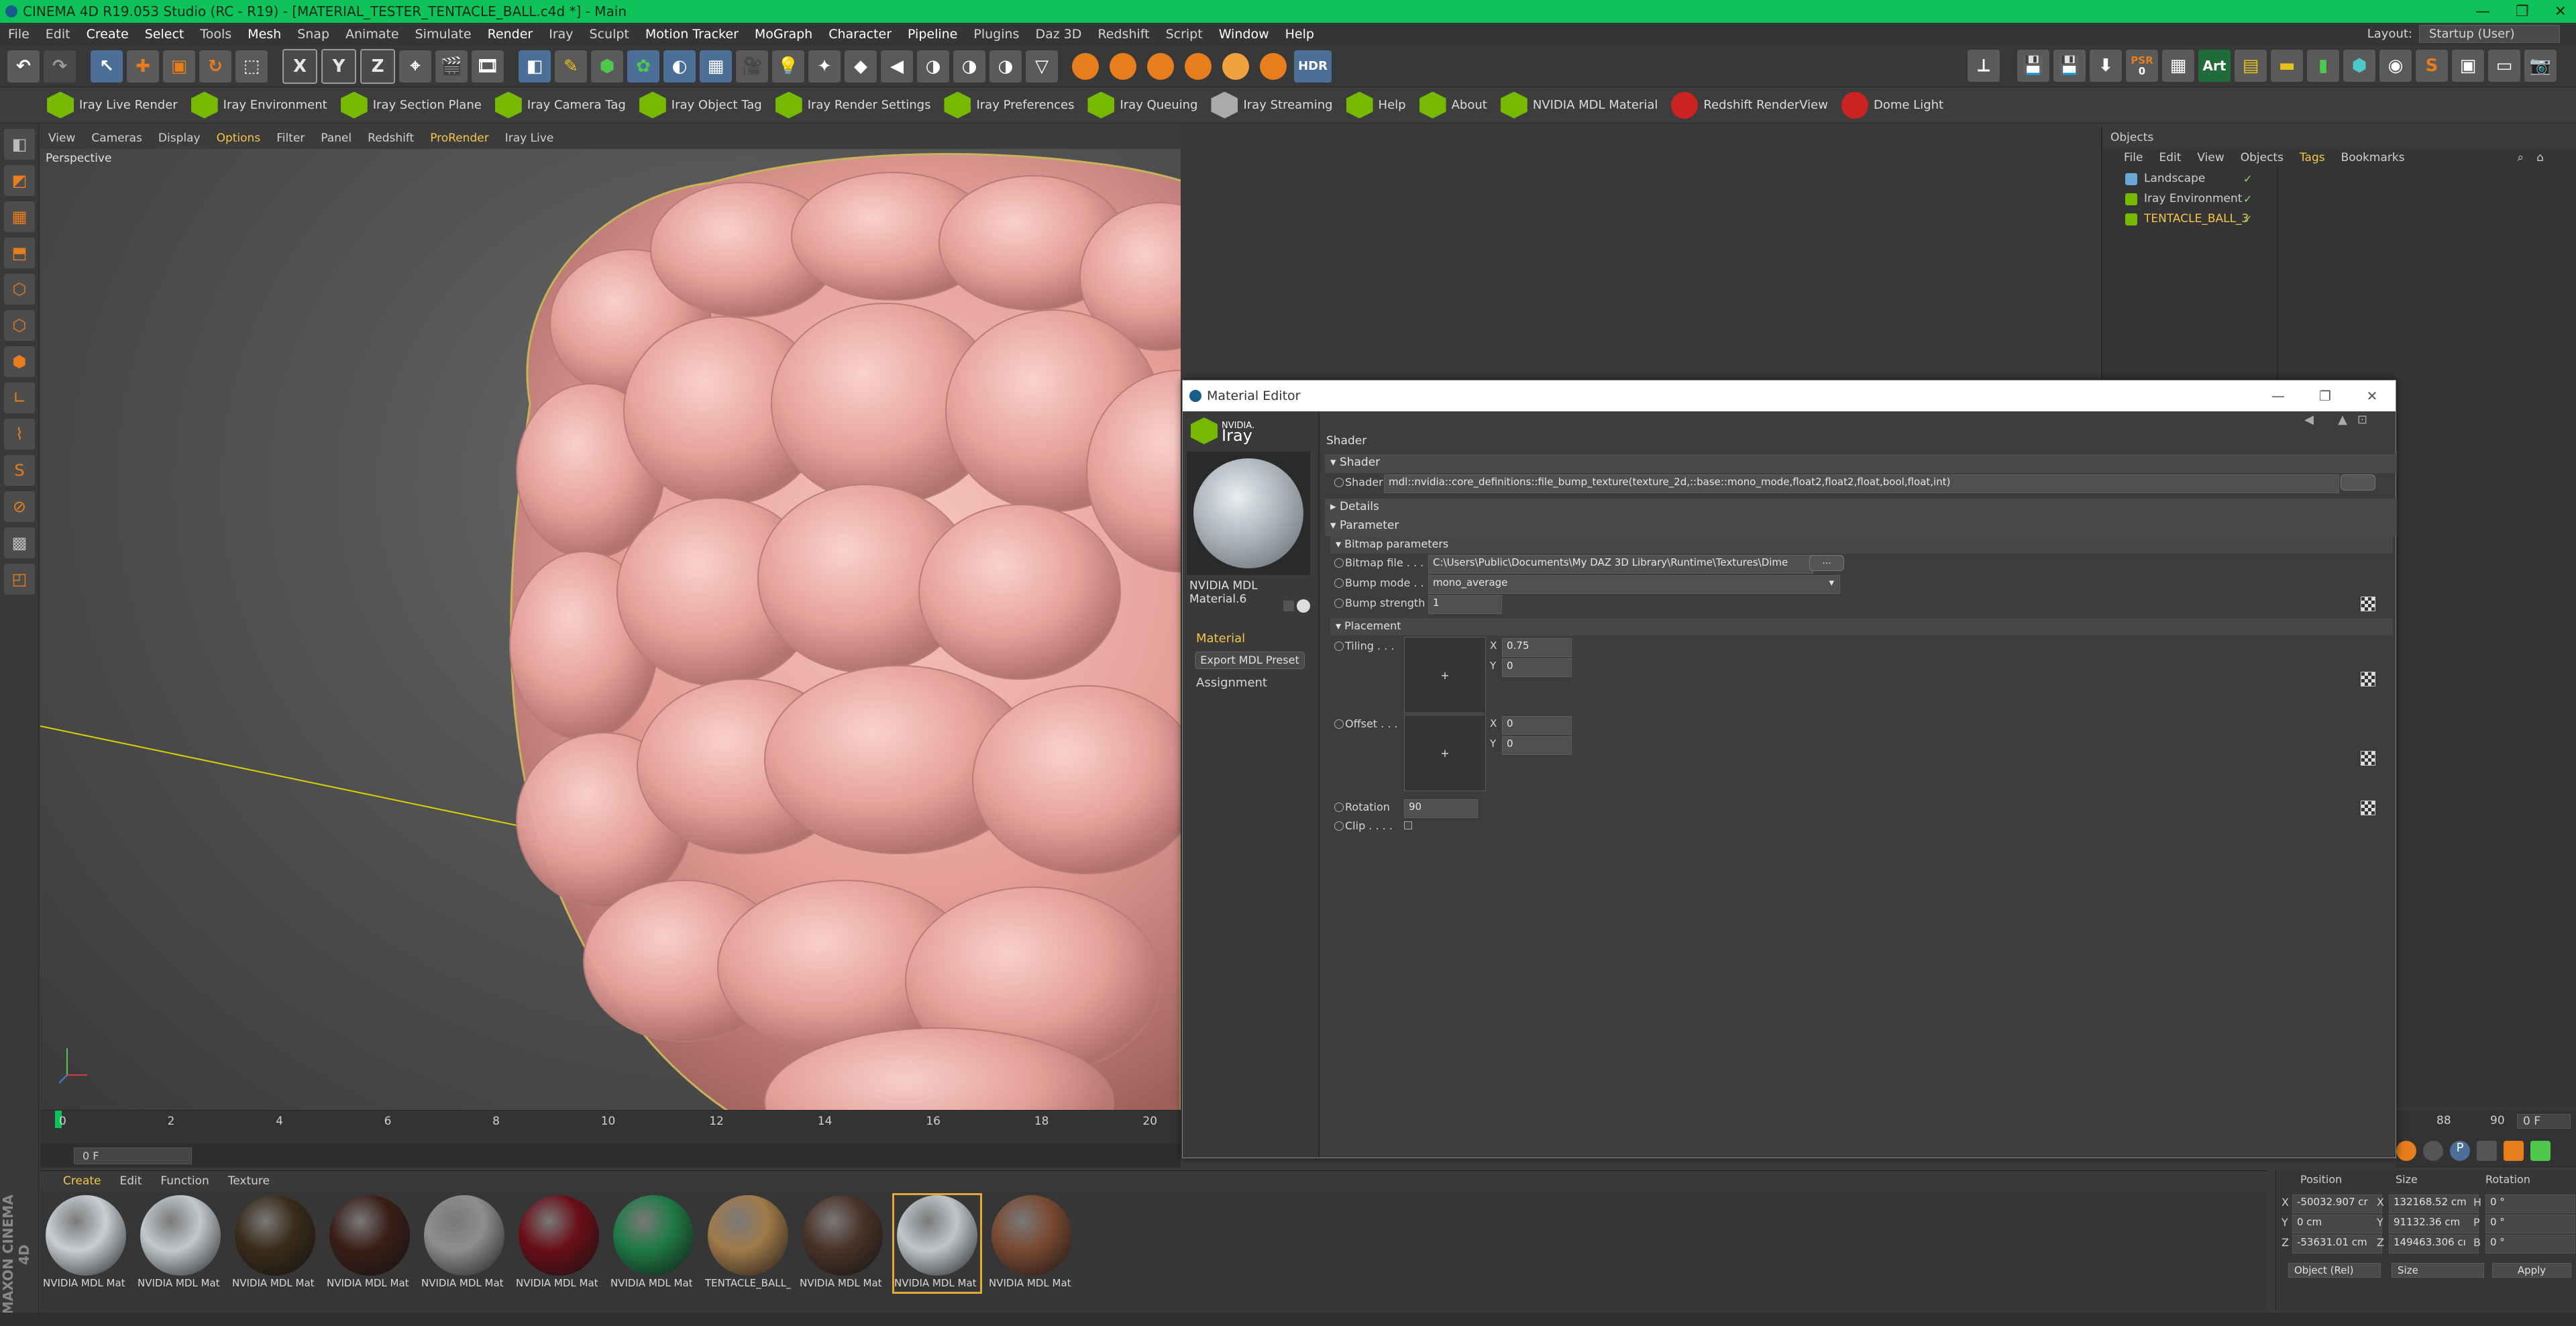  I want to click on up-arrow-icon: ▲, so click(2342, 420).